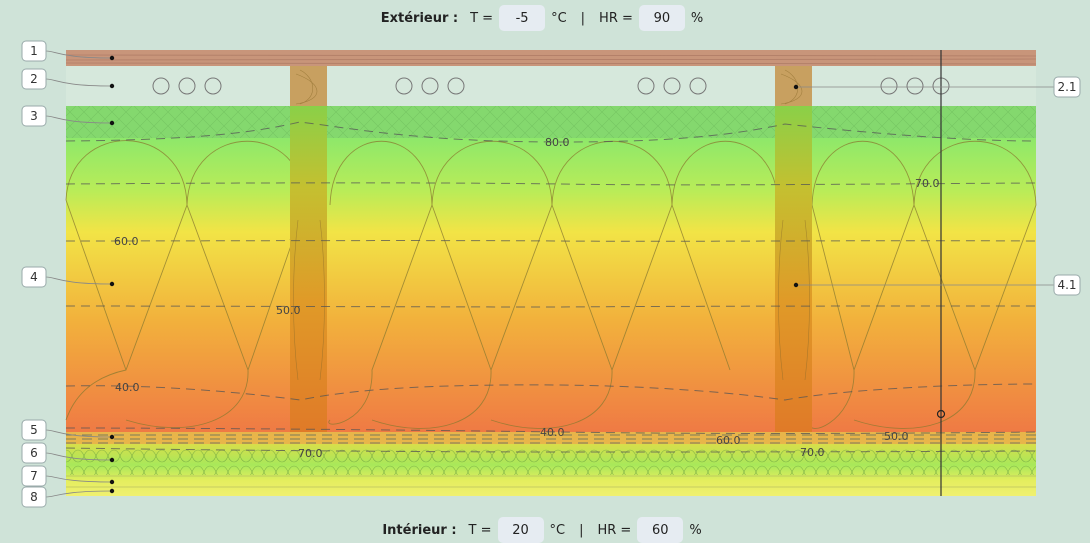 The height and width of the screenshot is (543, 1090). I want to click on interior-t-label: T =, so click(480, 530).